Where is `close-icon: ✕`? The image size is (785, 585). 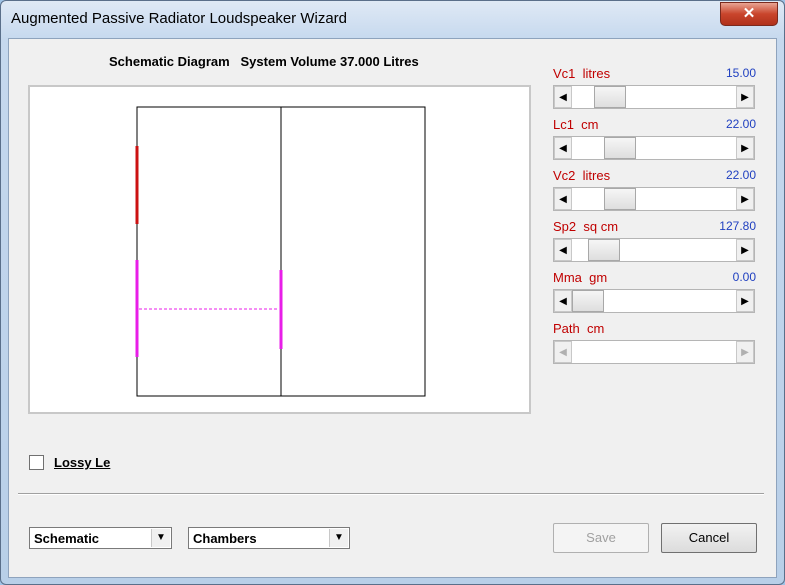
close-icon: ✕ is located at coordinates (749, 13).